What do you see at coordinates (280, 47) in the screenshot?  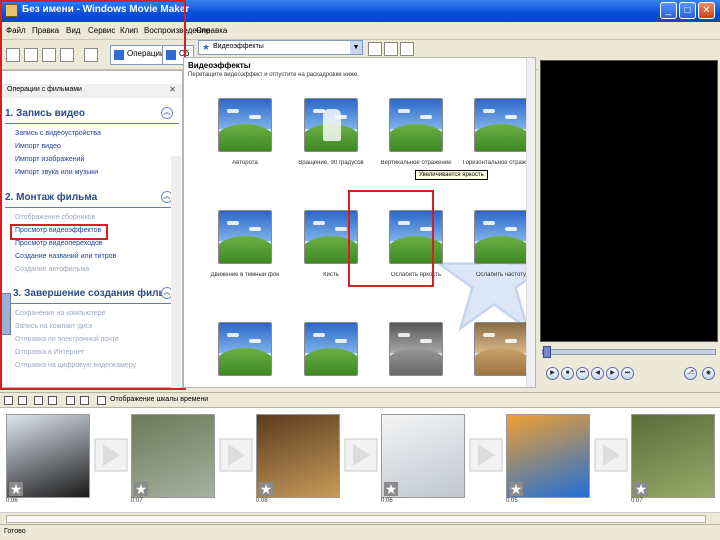 I see `collections-dropdown: ★ Видеоэффекты ▼` at bounding box center [280, 47].